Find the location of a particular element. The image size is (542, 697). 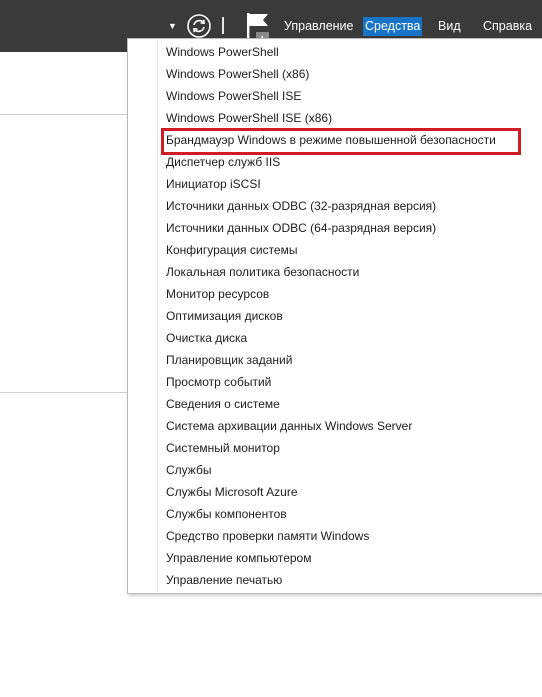

menu-tools-label: Средства is located at coordinates (393, 26).